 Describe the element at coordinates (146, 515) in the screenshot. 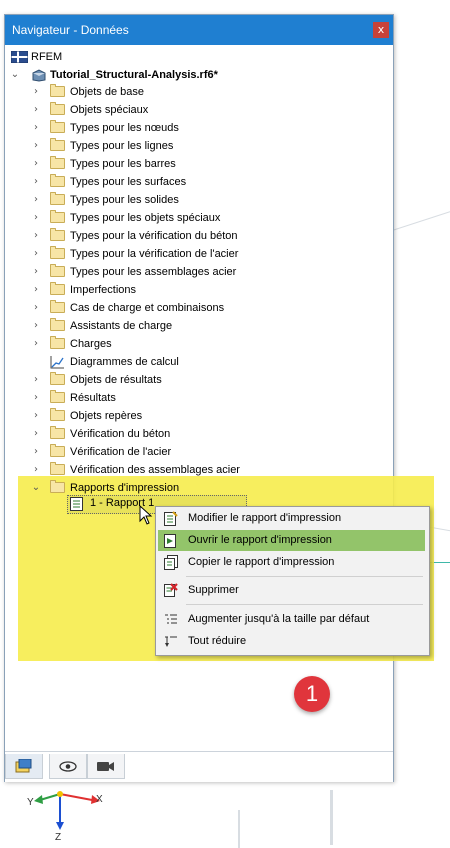

I see `mouse-cursor-icon` at that location.